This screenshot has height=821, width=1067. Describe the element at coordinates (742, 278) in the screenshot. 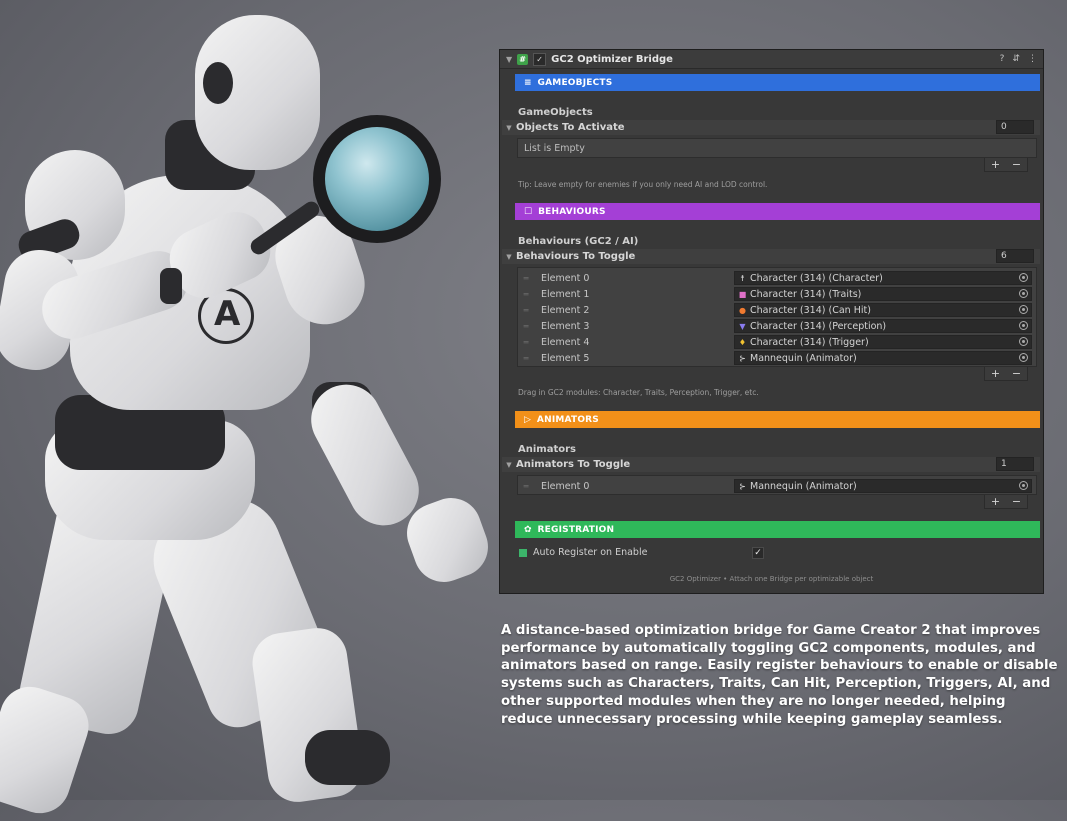

I see `character-icon: ☨` at that location.